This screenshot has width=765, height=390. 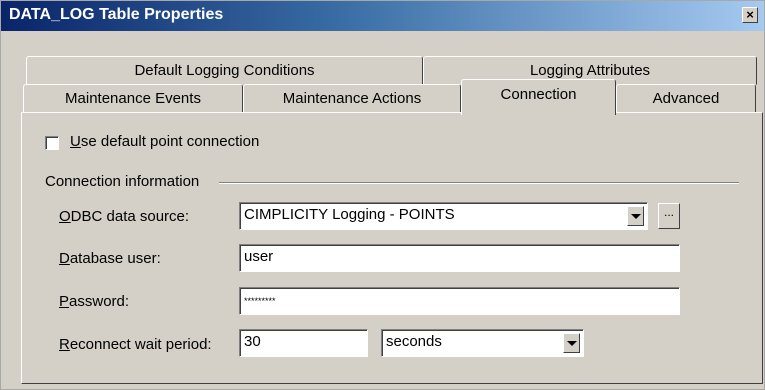 What do you see at coordinates (459, 258) in the screenshot?
I see `database-user-input: user` at bounding box center [459, 258].